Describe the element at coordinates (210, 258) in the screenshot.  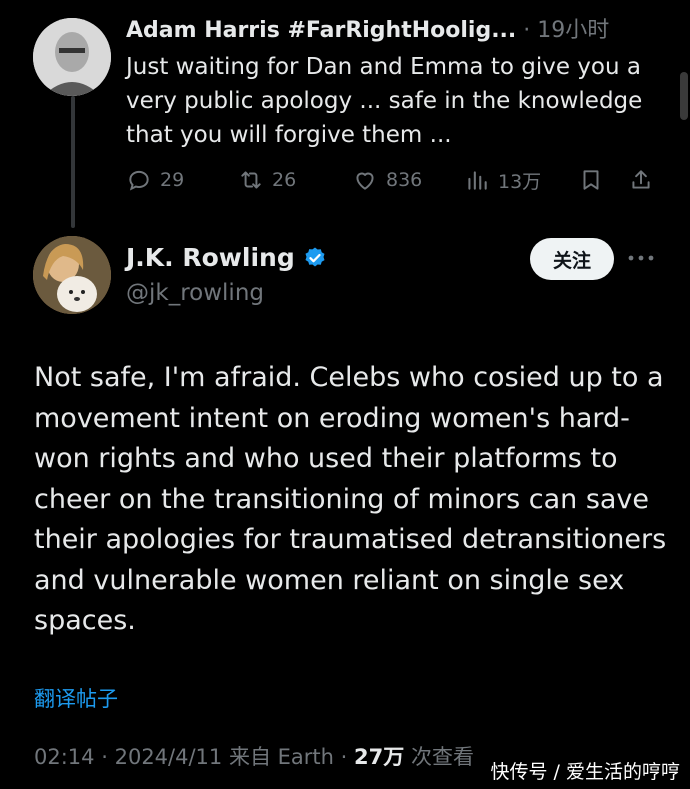
I see `author-name: J.K. Rowling` at that location.